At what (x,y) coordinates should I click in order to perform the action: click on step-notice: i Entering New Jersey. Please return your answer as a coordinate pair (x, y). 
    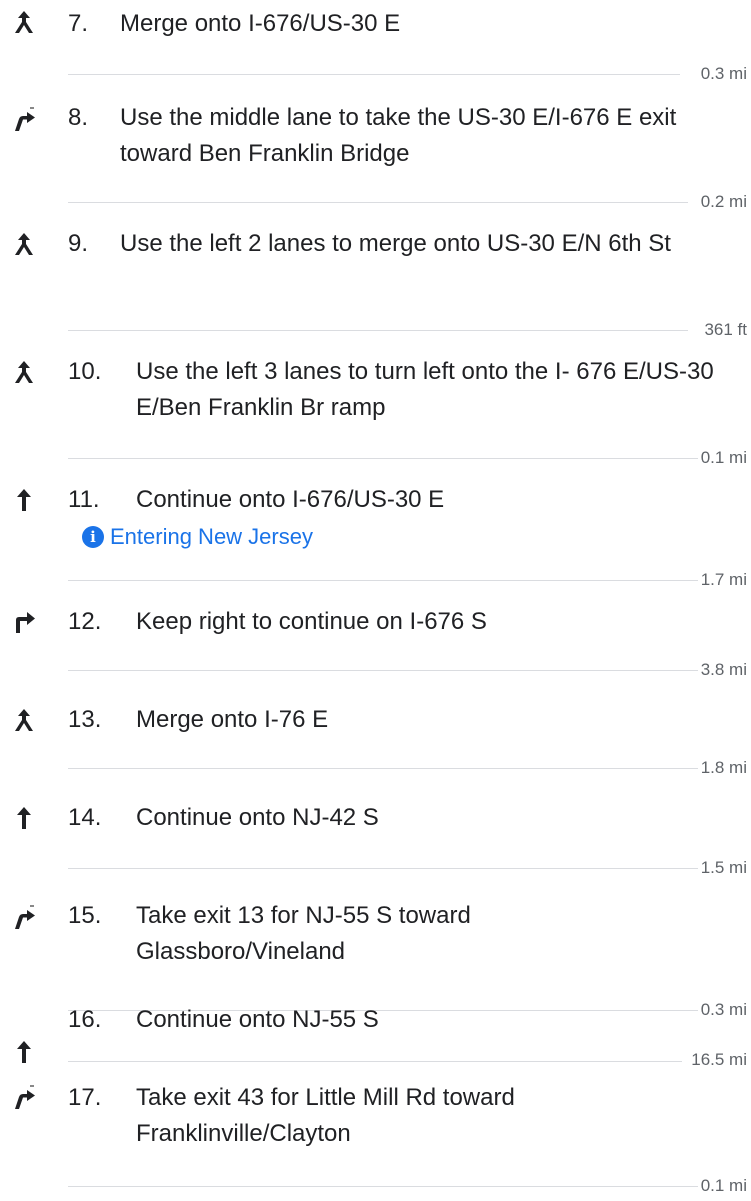
    Looking at the image, I should click on (197, 537).